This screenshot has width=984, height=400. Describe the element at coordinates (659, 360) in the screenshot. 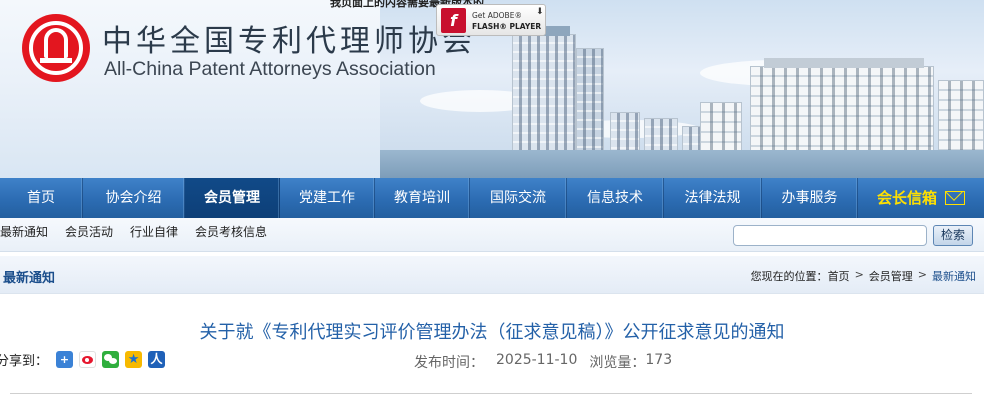

I see `views-count: 173` at that location.